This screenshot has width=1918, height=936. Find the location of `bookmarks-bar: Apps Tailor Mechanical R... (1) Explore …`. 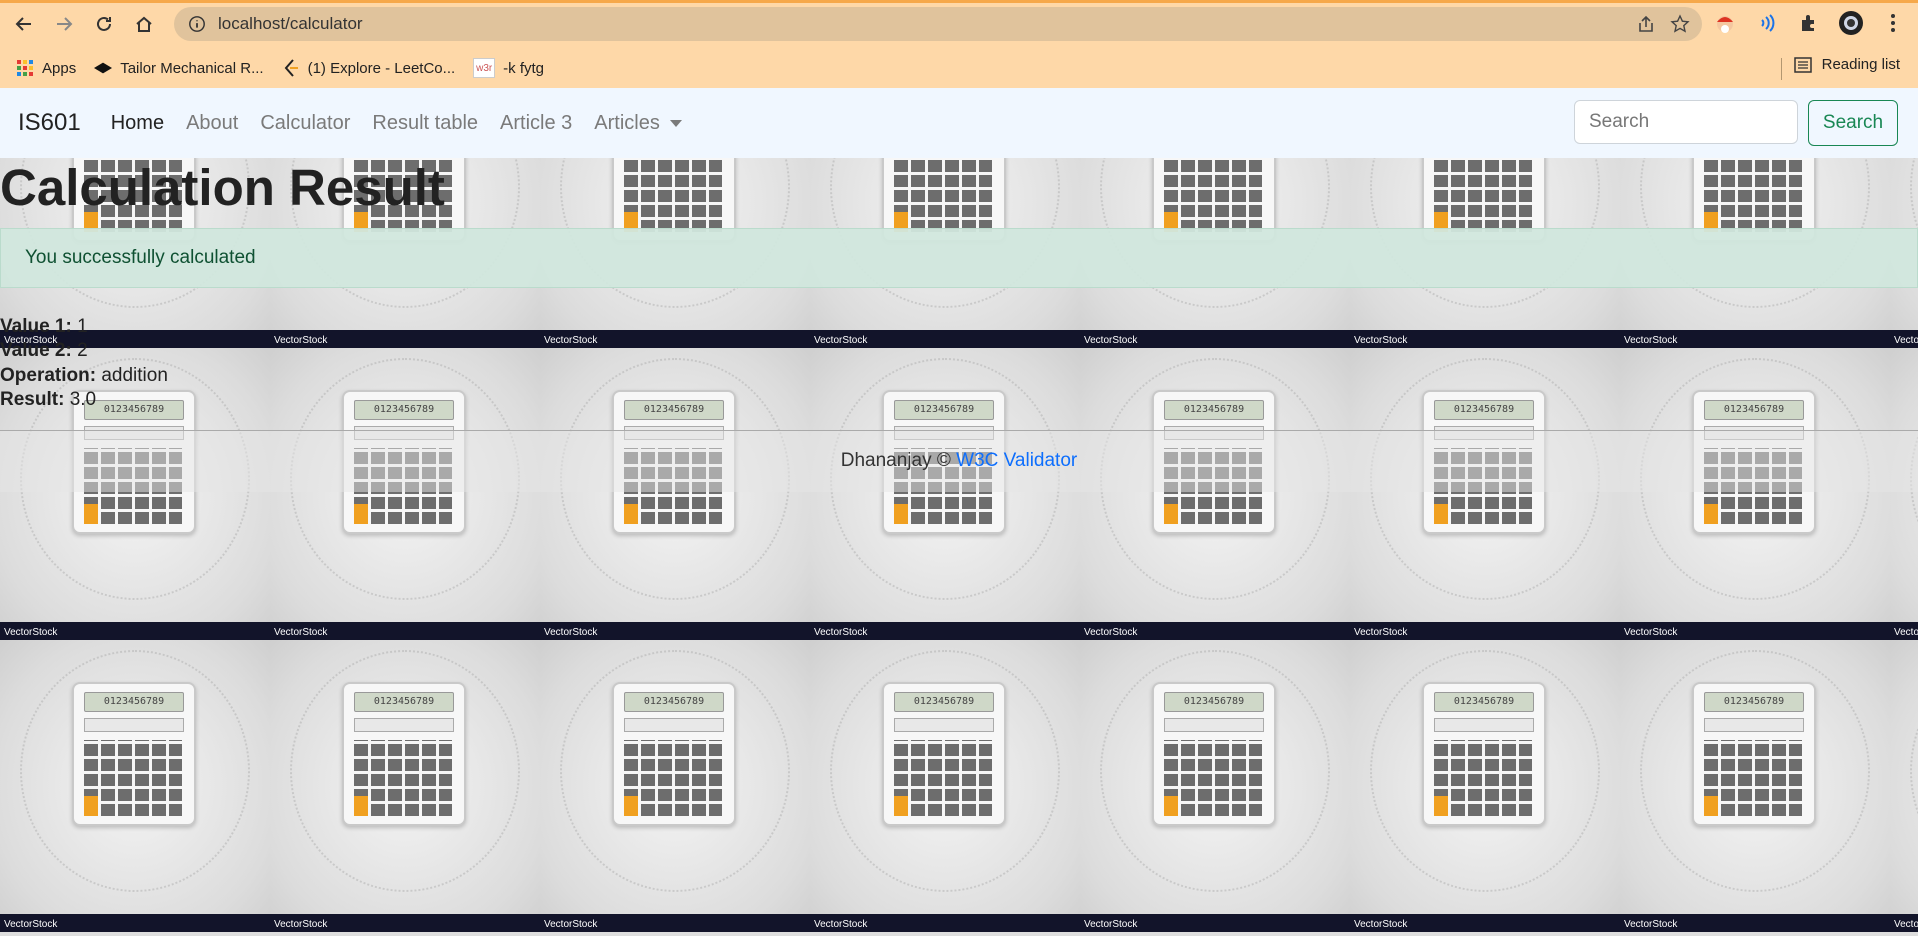

bookmarks-bar: Apps Tailor Mechanical R... (1) Explore … is located at coordinates (959, 68).